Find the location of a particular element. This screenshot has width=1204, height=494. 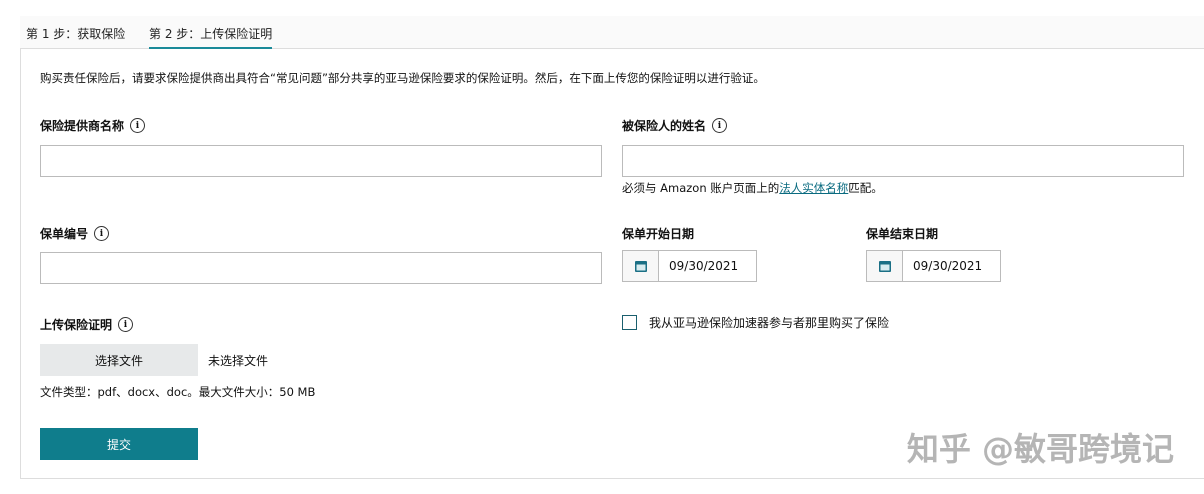

insured-label: 被保险人的姓名 i is located at coordinates (675, 125).